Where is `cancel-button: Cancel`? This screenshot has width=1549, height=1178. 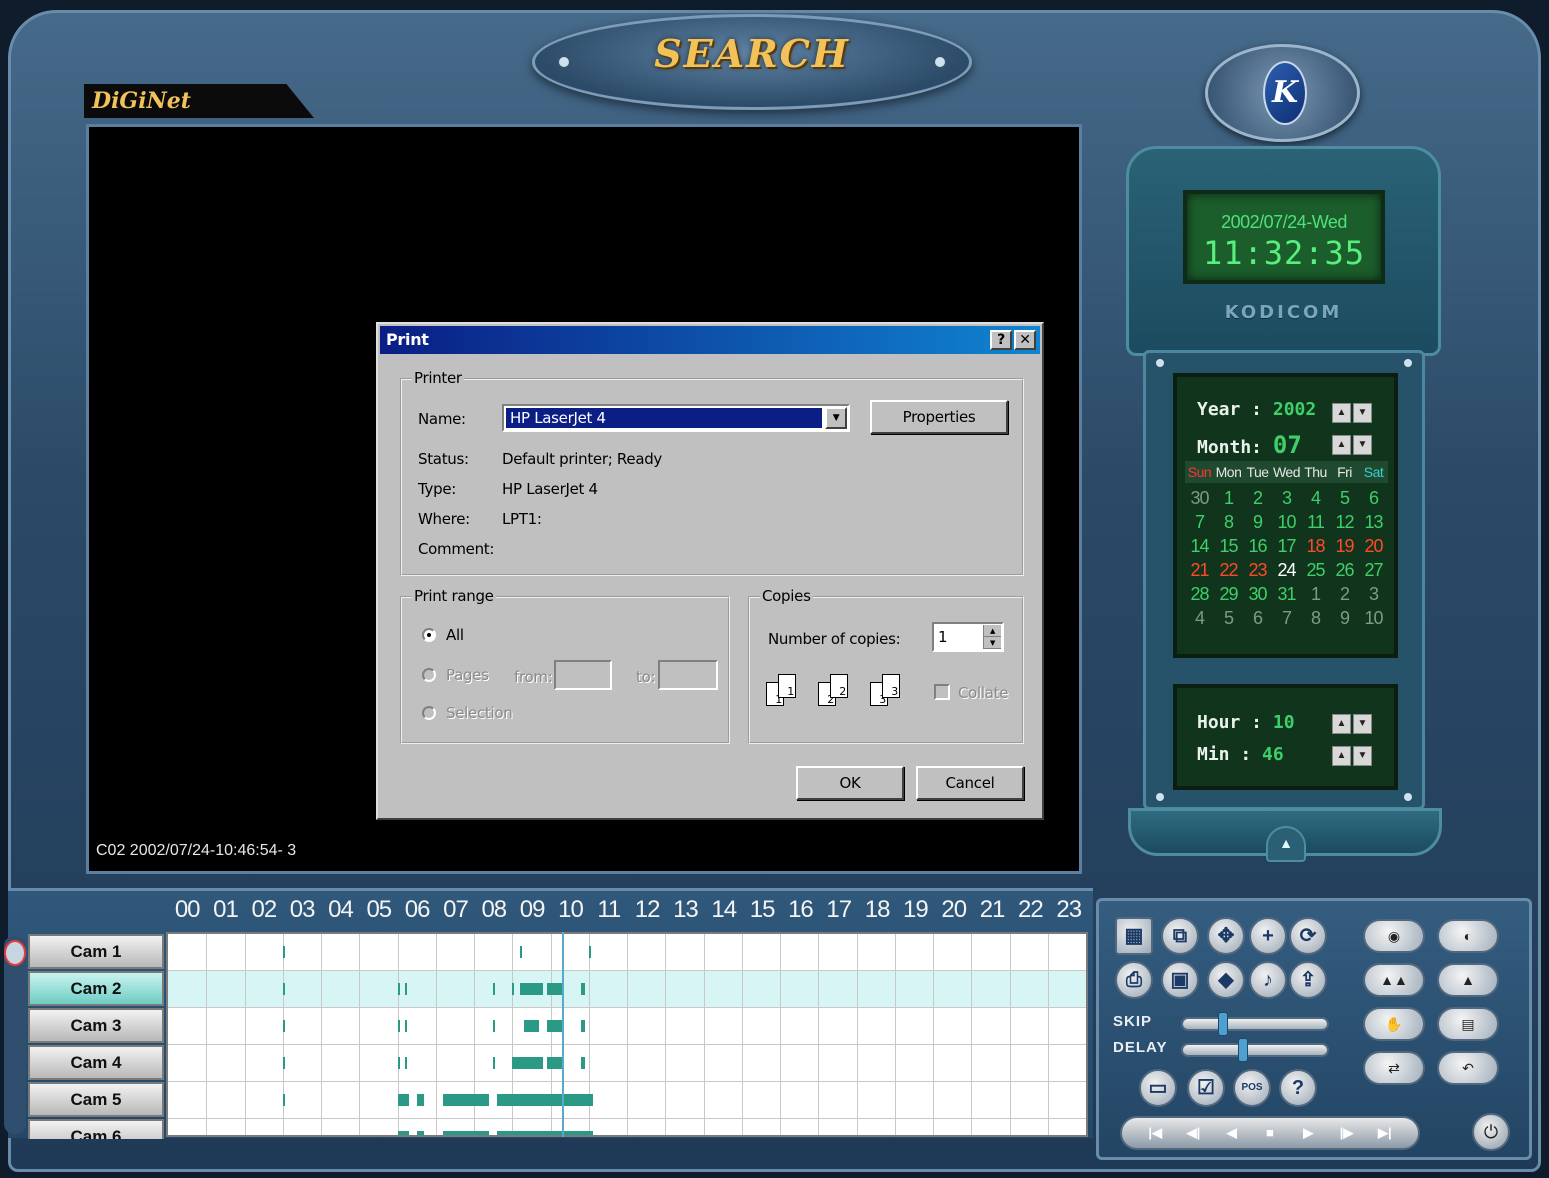
cancel-button: Cancel is located at coordinates (970, 783).